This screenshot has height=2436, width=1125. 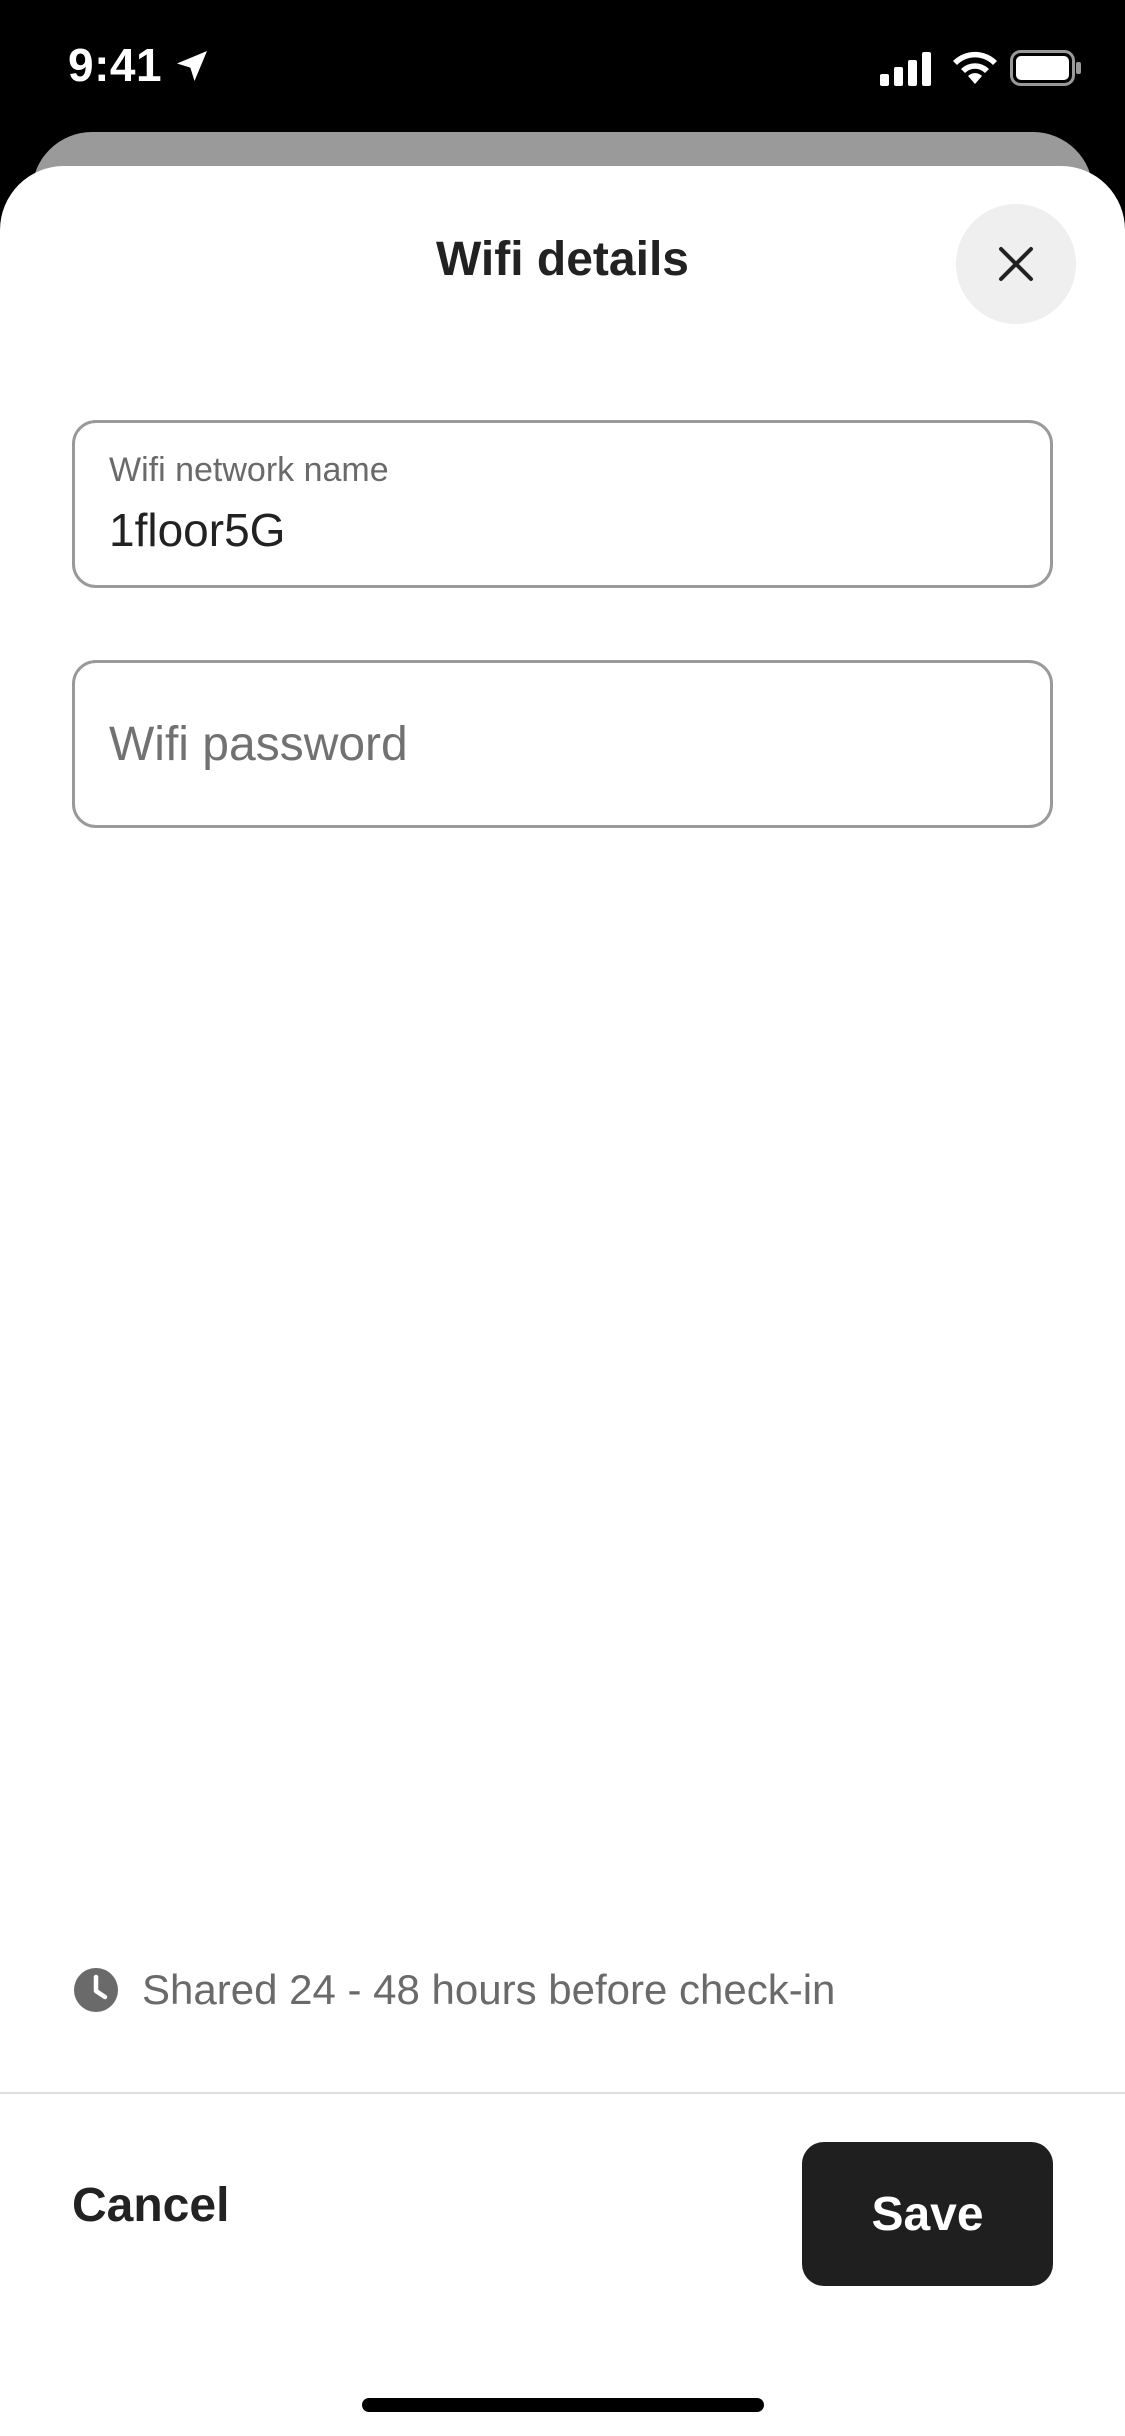 I want to click on clock-icon, so click(x=96, y=1990).